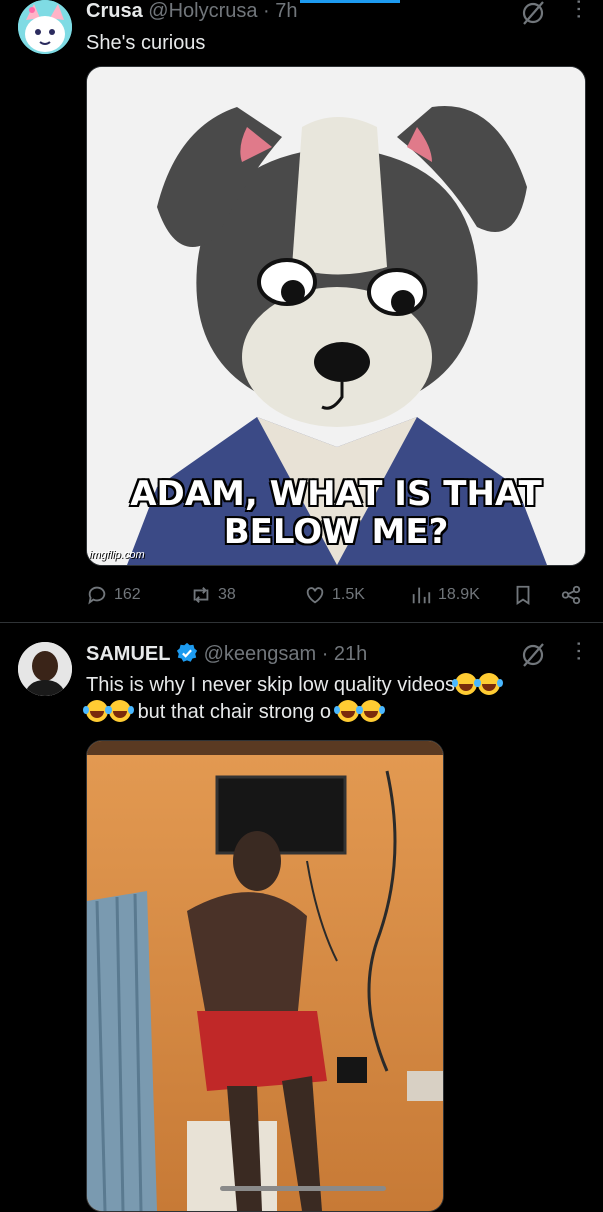  I want to click on views-button: 18.9K, so click(445, 595).